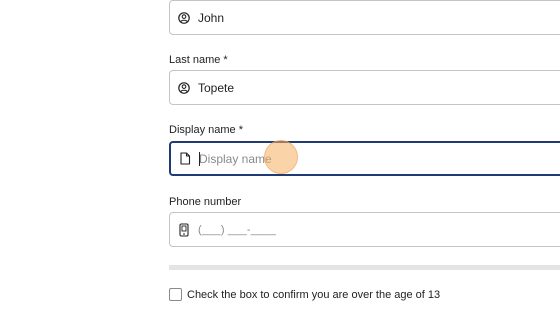 The image size is (560, 315). Describe the element at coordinates (349, 158) in the screenshot. I see `display-name-input` at that location.